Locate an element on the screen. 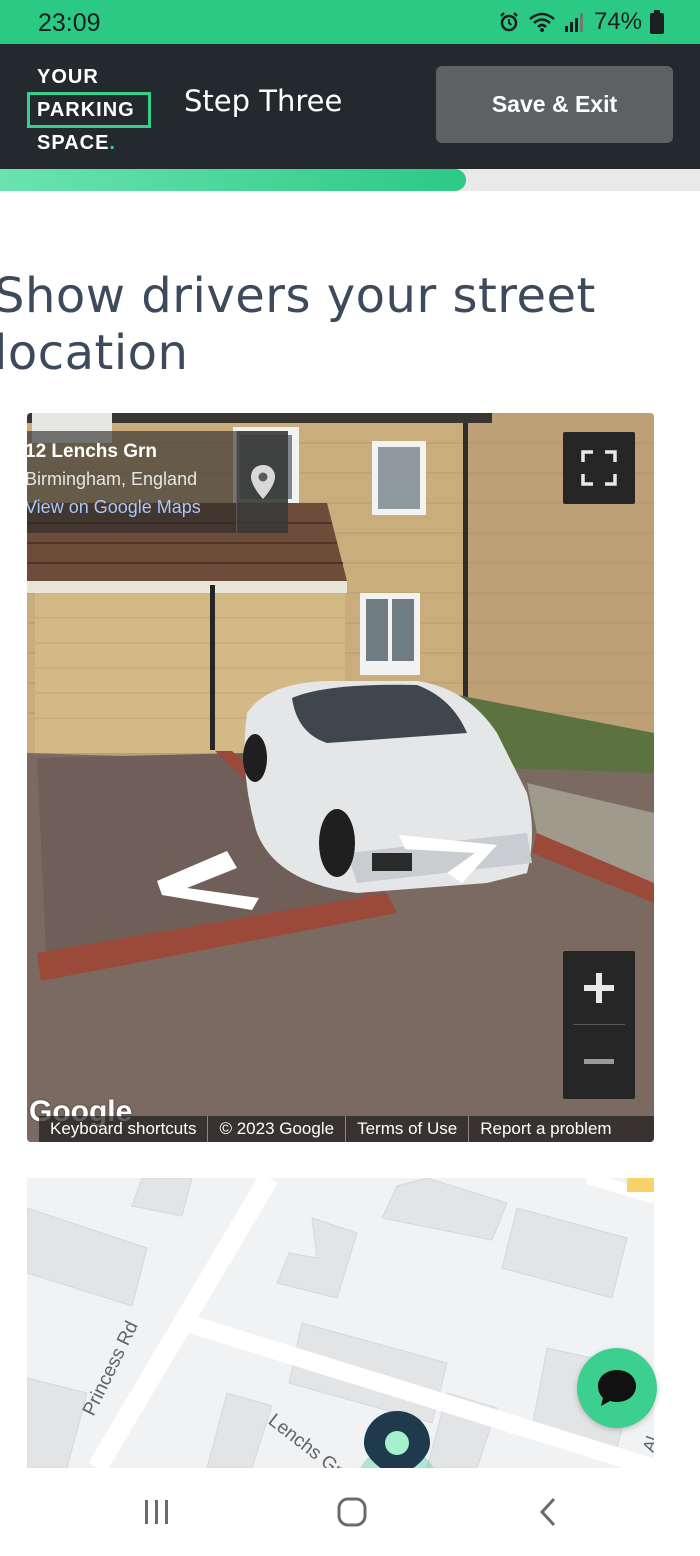  heading-line-1: Show drivers your street is located at coordinates (298, 296).